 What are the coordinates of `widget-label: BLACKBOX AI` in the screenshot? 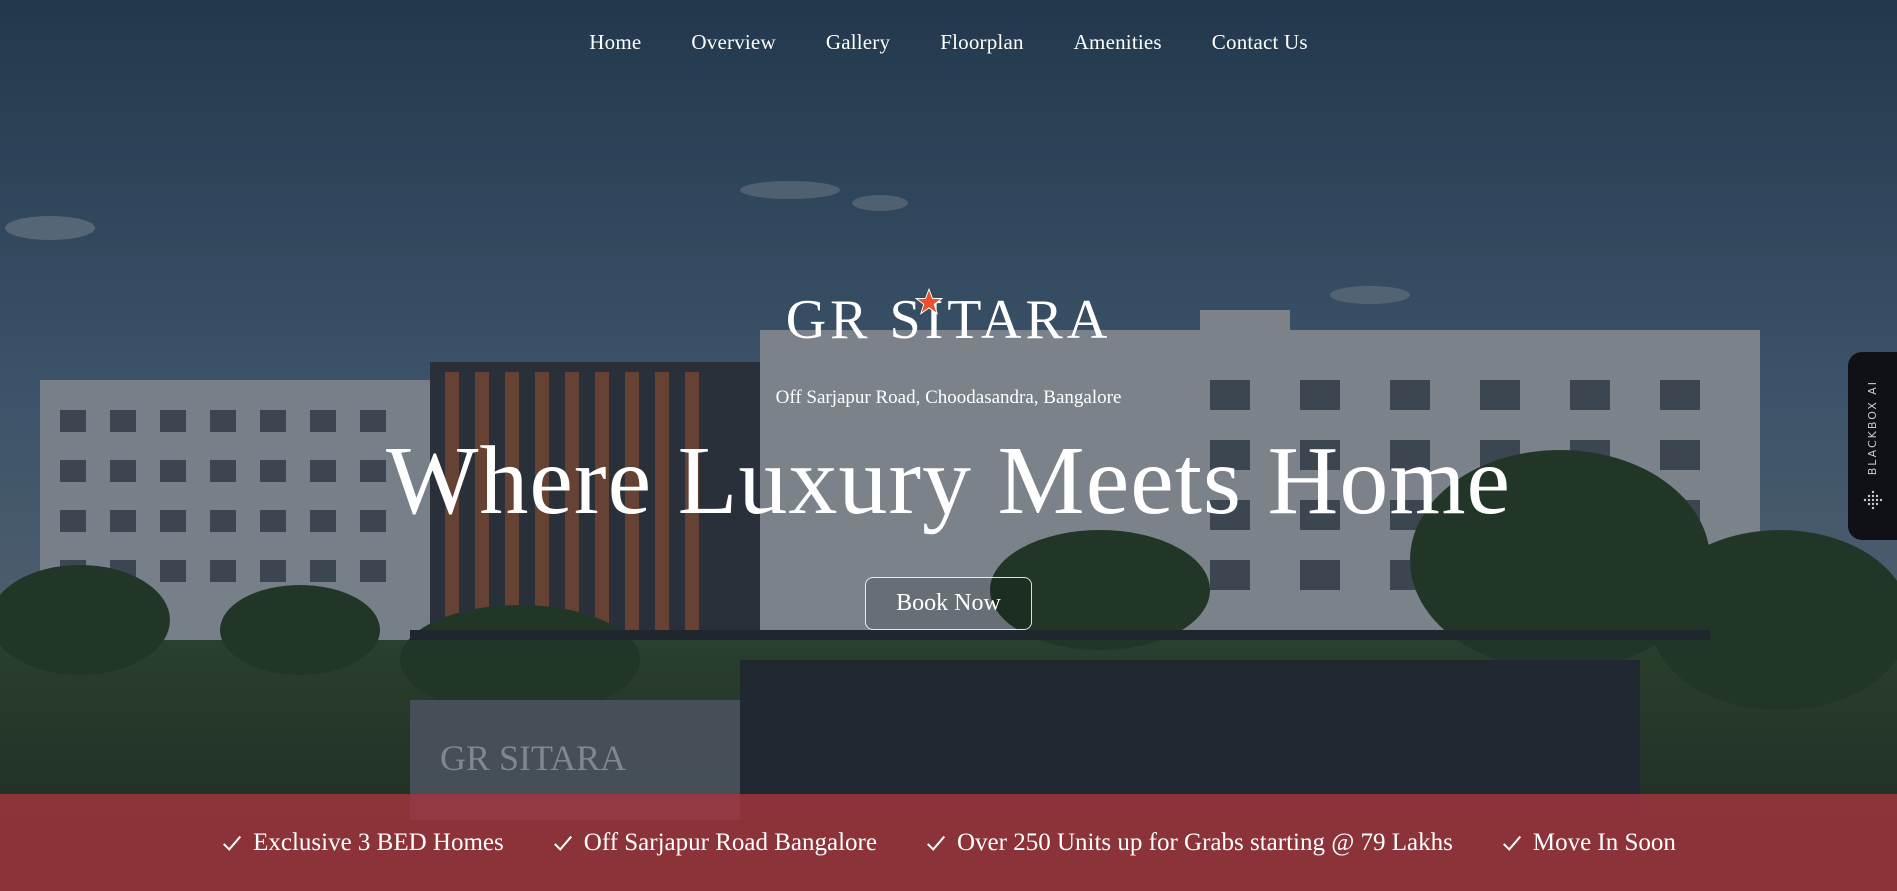 It's located at (1872, 428).